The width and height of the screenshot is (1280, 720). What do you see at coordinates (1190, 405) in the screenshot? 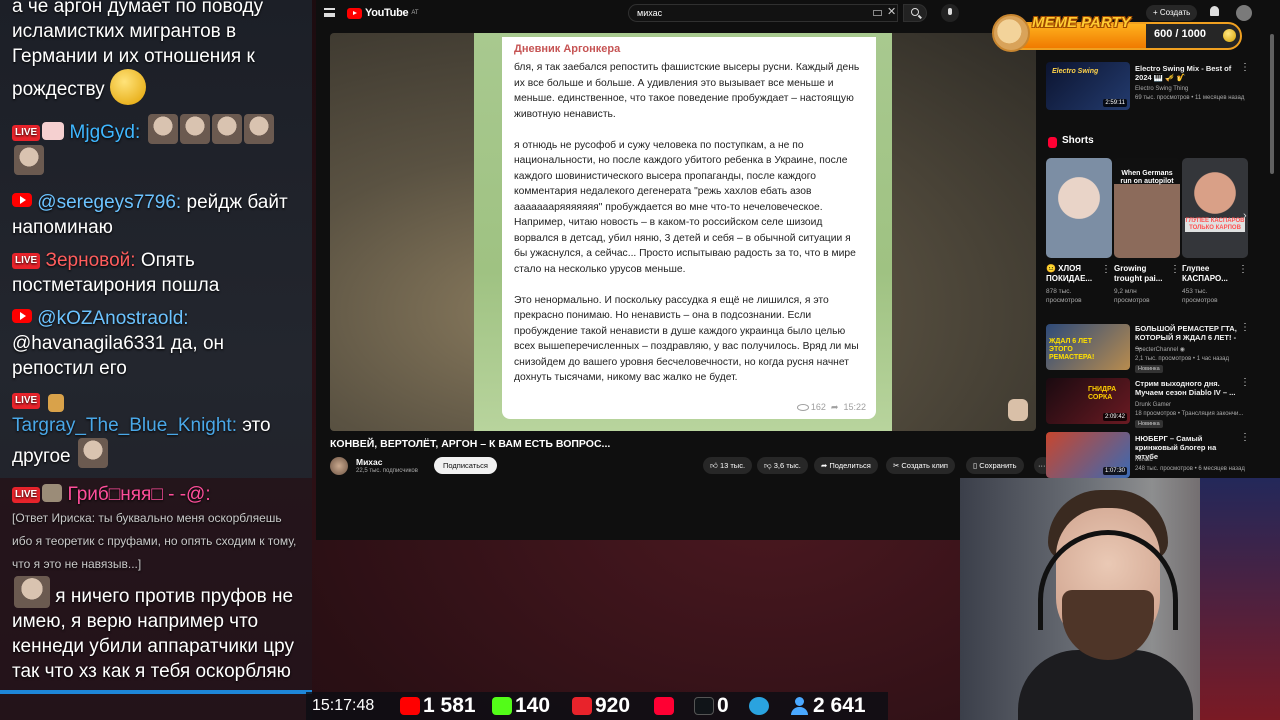
I see `recommended-channel: Drunk Gamer` at bounding box center [1190, 405].